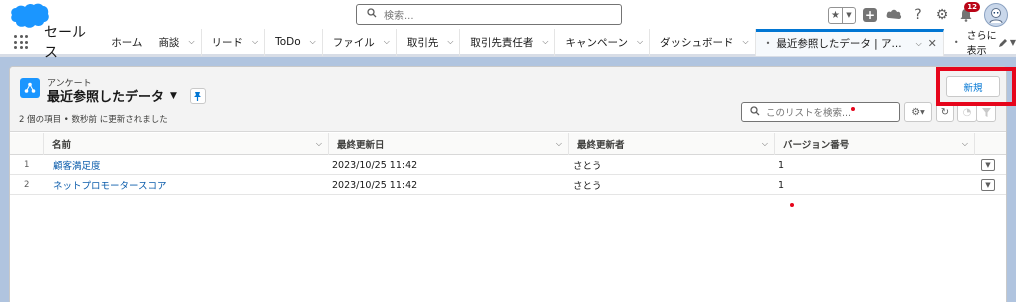  I want to click on chevron-down-icon: ▼, so click(848, 15).